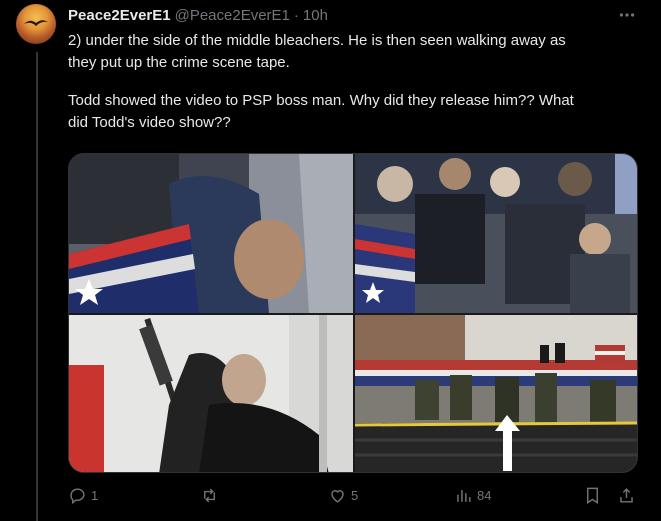  What do you see at coordinates (149, 122) in the screenshot?
I see `tweet-text-line: did Todd's video show??` at bounding box center [149, 122].